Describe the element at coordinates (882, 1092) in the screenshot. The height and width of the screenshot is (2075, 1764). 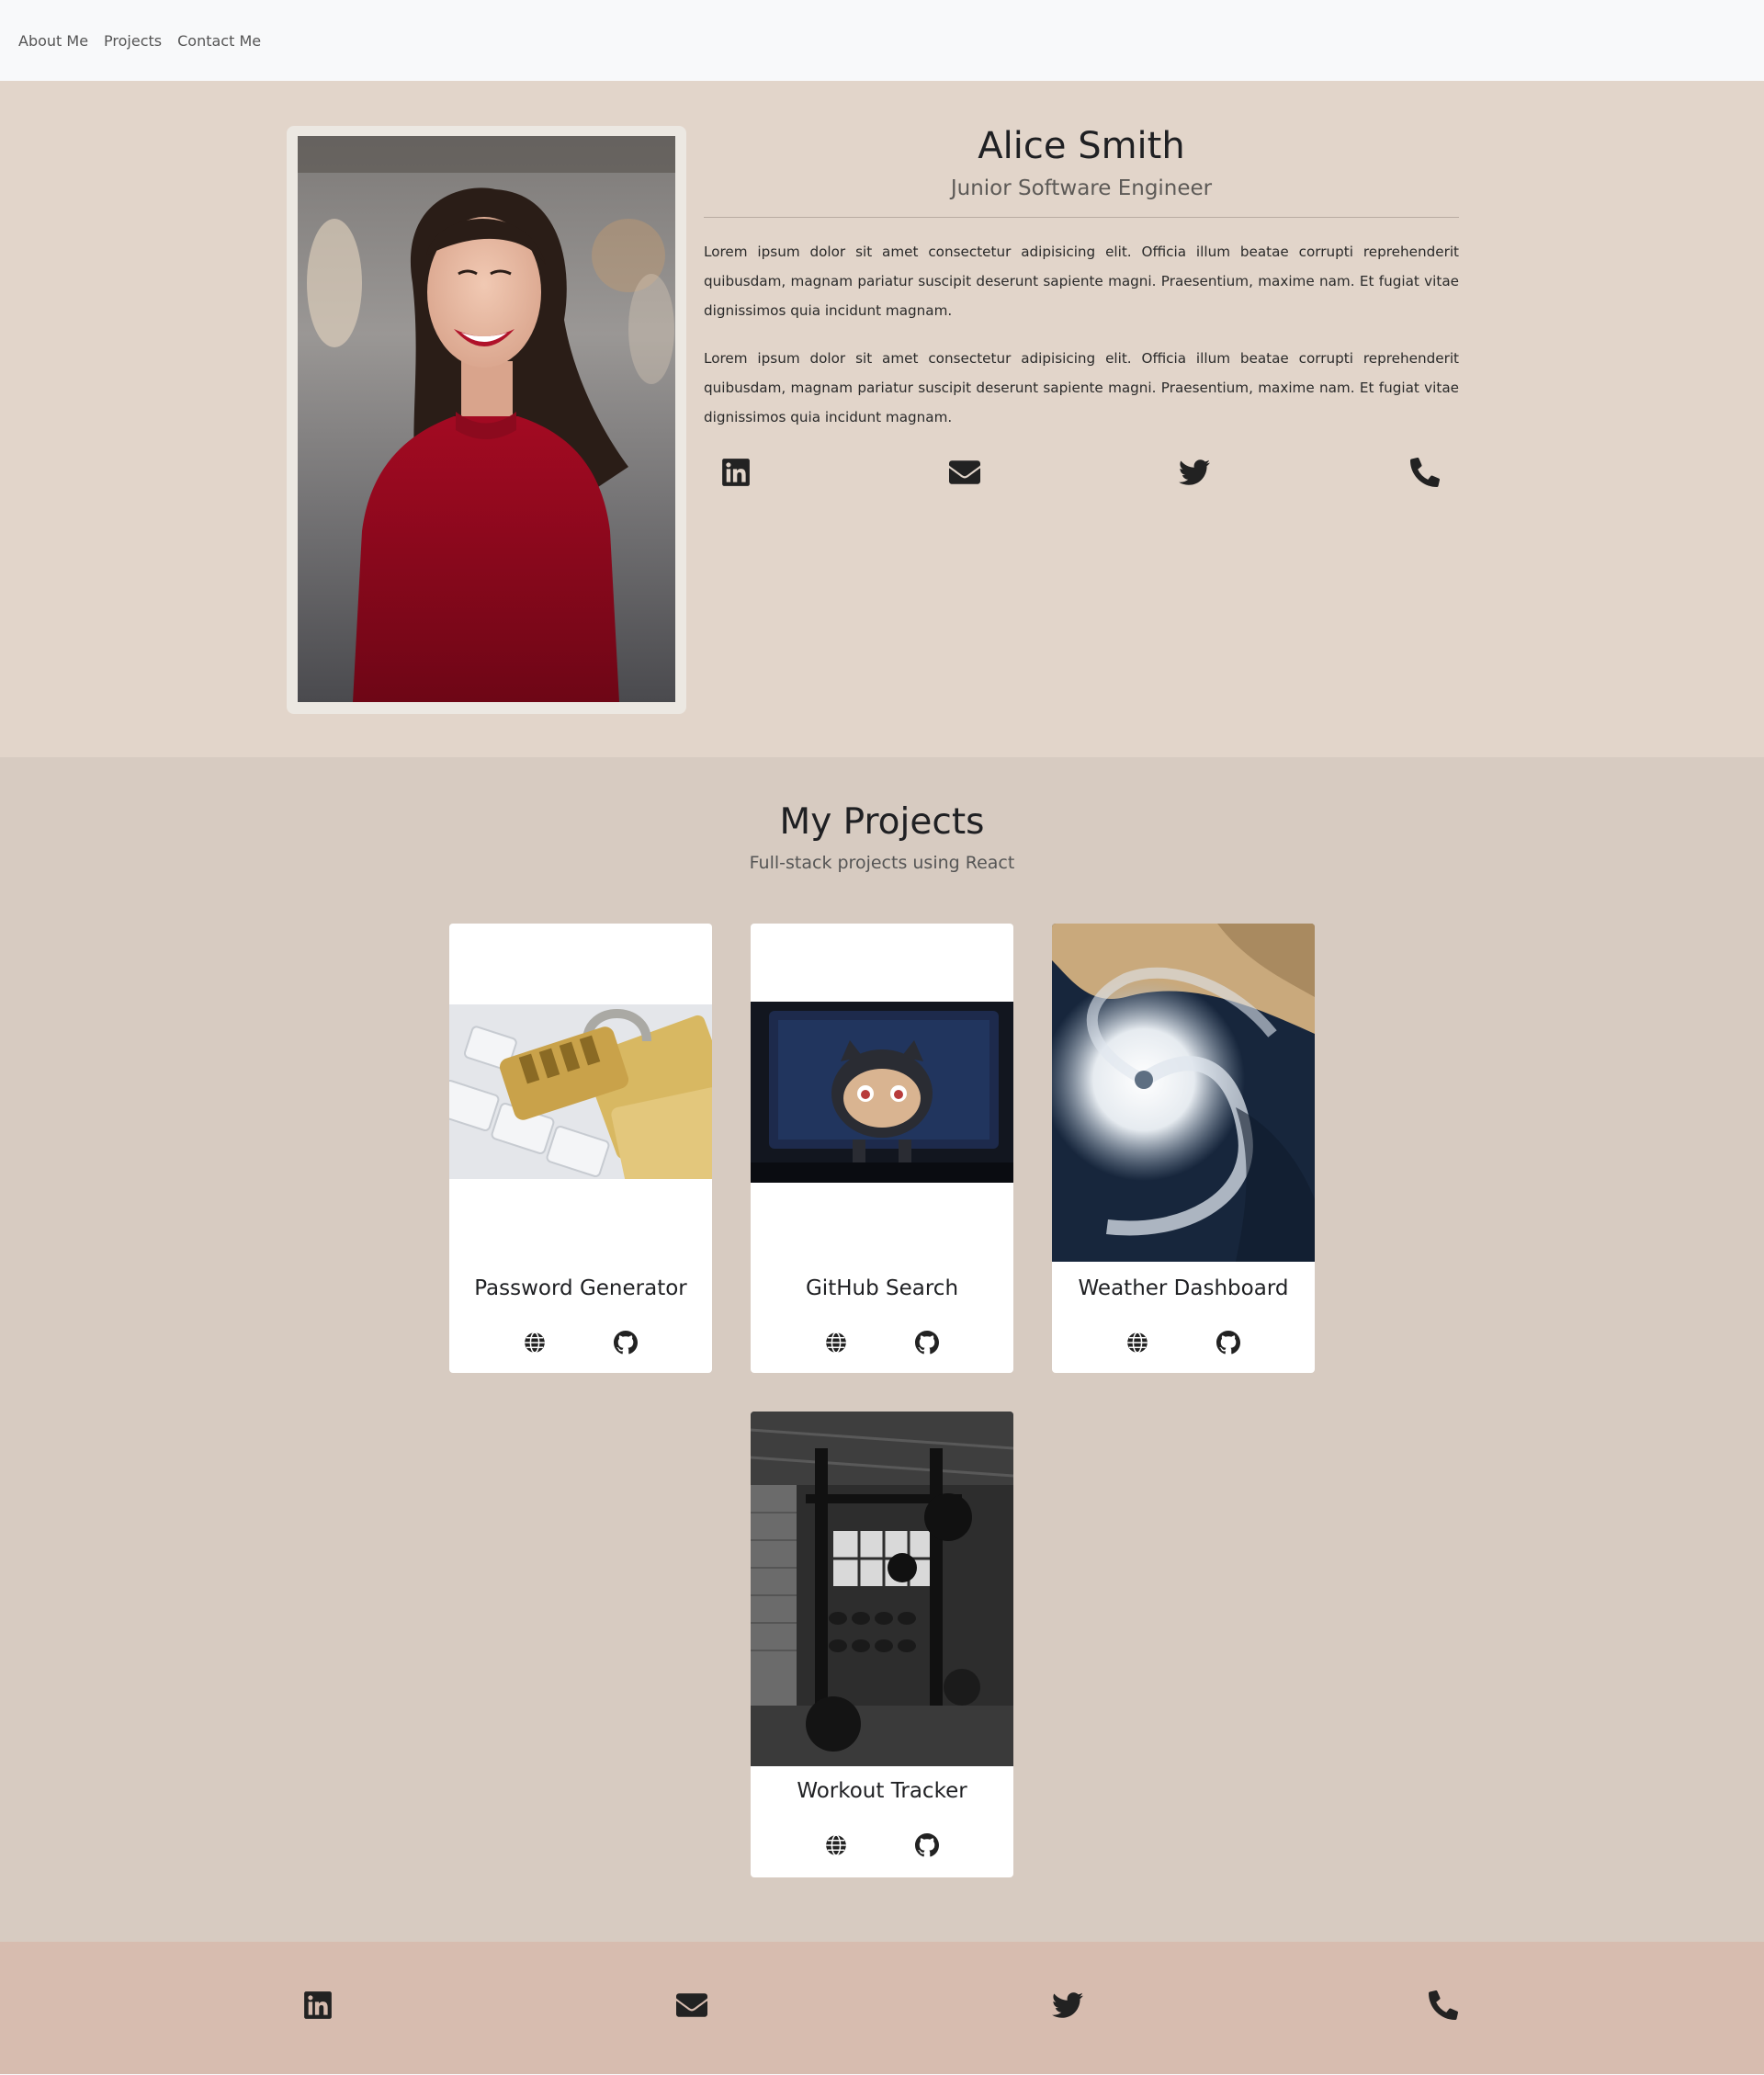
I see `project-image-github-search` at that location.